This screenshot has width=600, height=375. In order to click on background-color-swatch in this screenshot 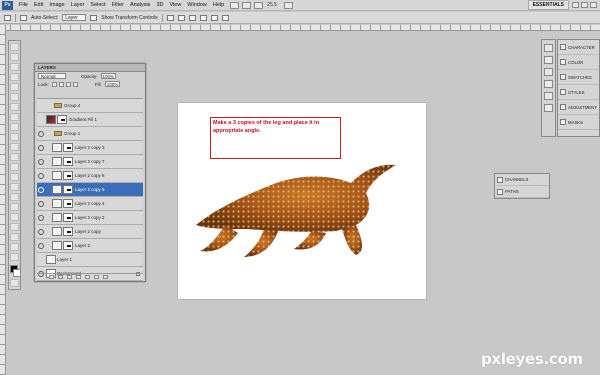, I will do `click(17, 273)`.